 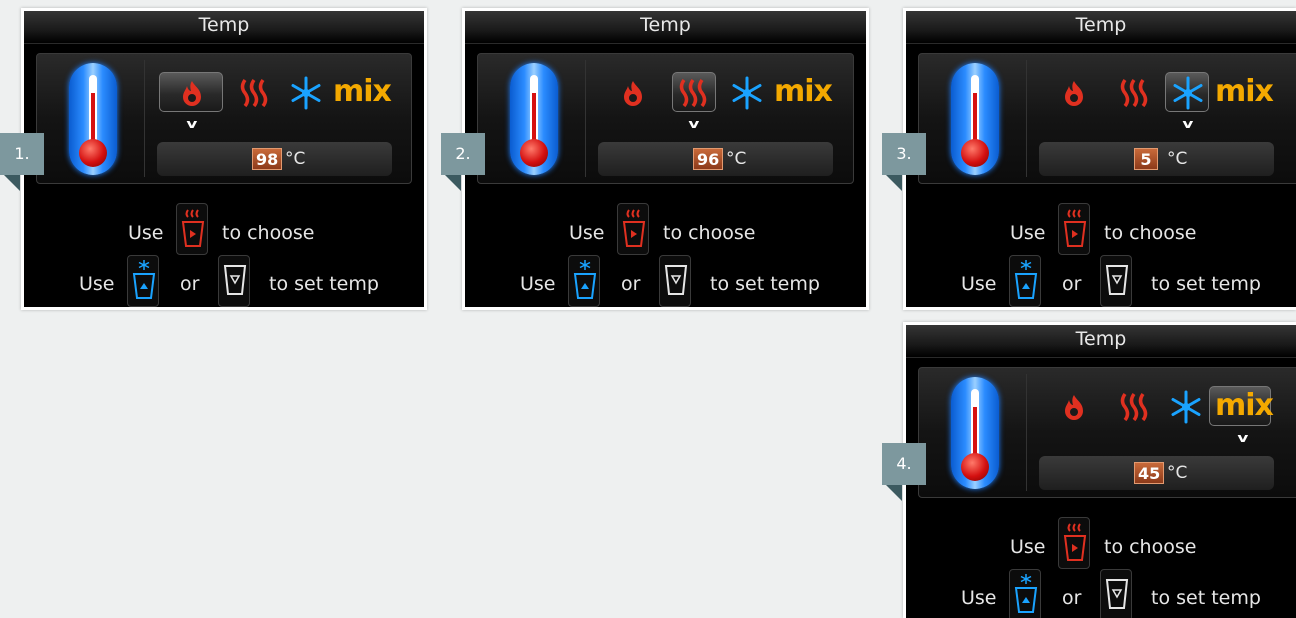 What do you see at coordinates (1107, 118) in the screenshot?
I see `temp-panel: mix v 5 °C` at bounding box center [1107, 118].